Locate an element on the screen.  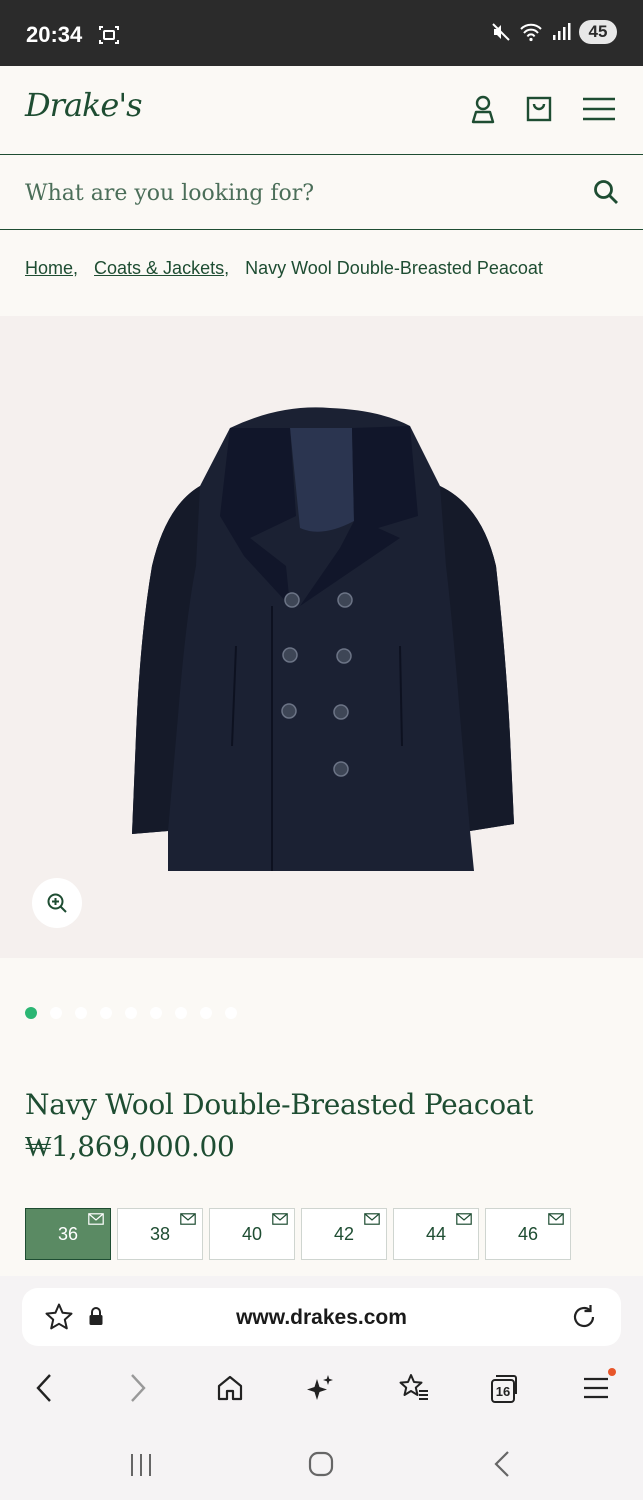
search-bar is located at coordinates (321, 192).